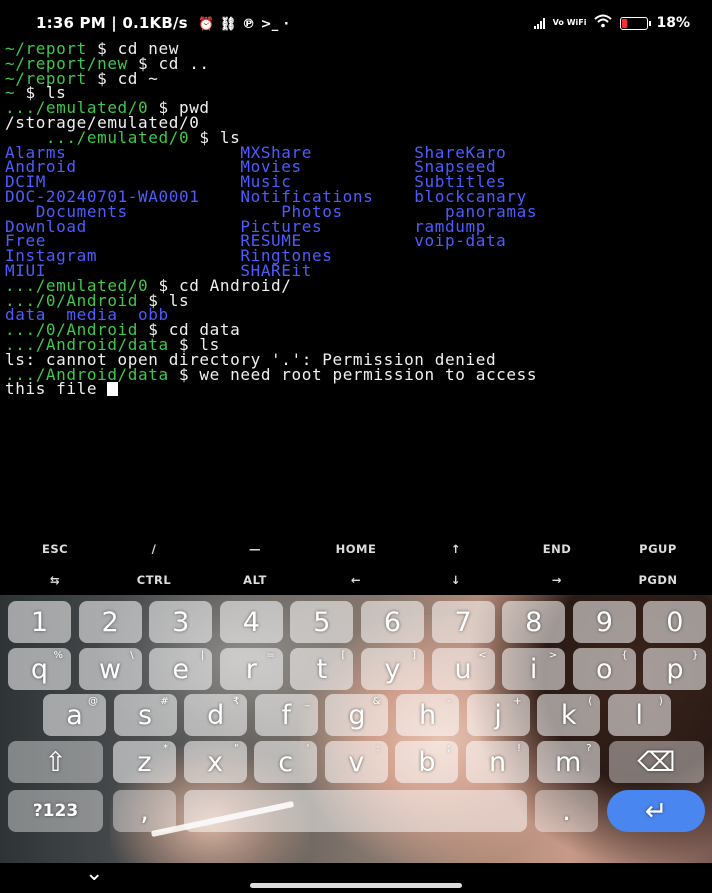  I want to click on key-j-label: j, so click(498, 715).